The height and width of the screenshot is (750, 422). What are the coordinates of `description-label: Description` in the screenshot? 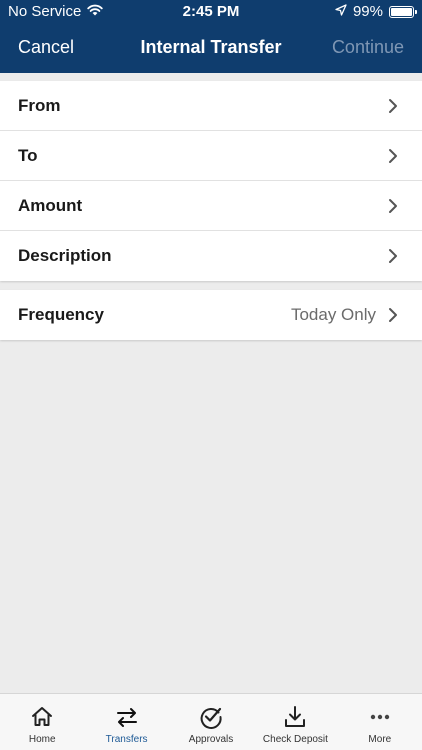 It's located at (65, 255).